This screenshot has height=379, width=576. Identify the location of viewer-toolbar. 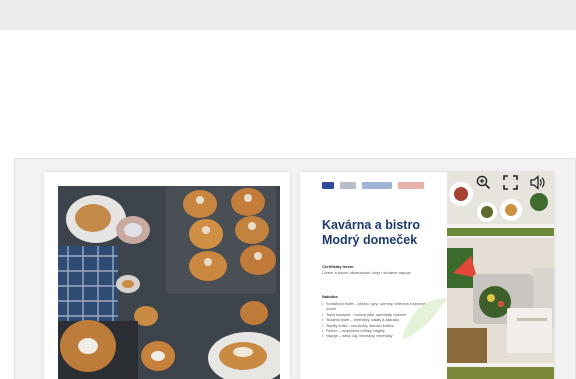
(511, 185).